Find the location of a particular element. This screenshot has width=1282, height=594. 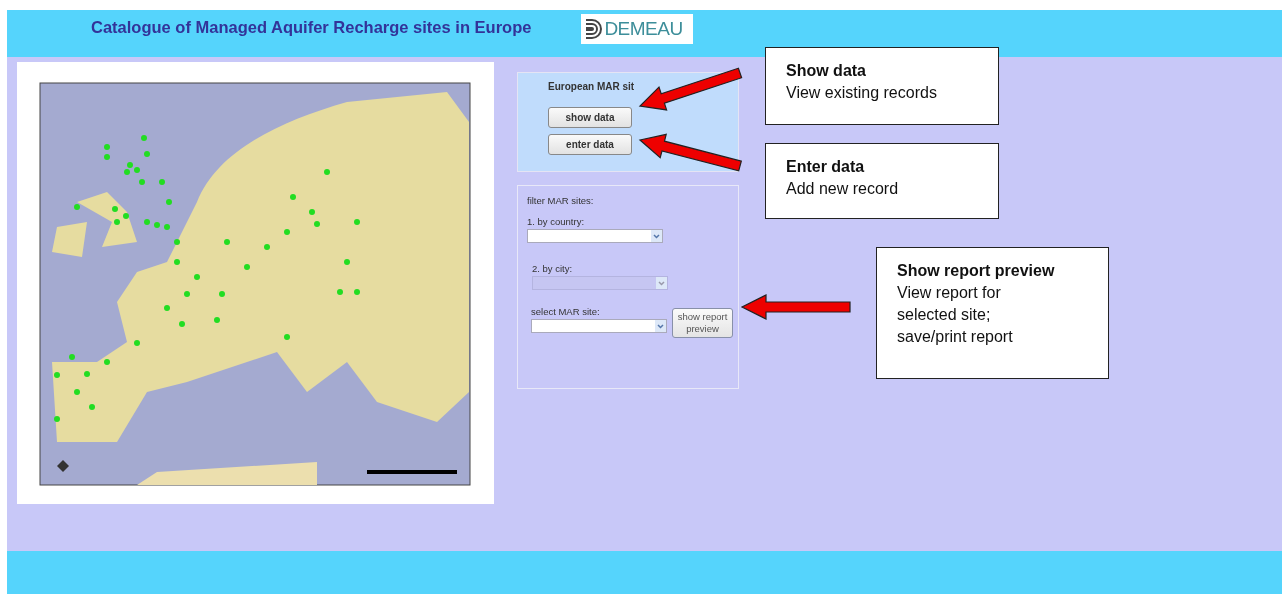

filter-title: filter MAR sites: is located at coordinates (561, 200).